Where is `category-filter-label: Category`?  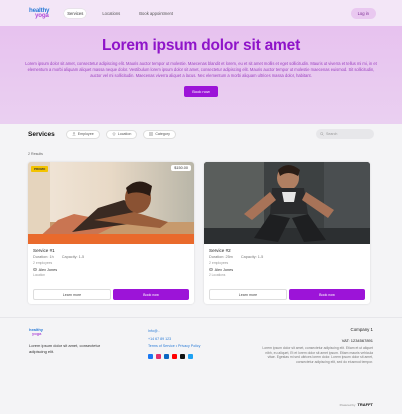
category-filter-label: Category is located at coordinates (162, 134).